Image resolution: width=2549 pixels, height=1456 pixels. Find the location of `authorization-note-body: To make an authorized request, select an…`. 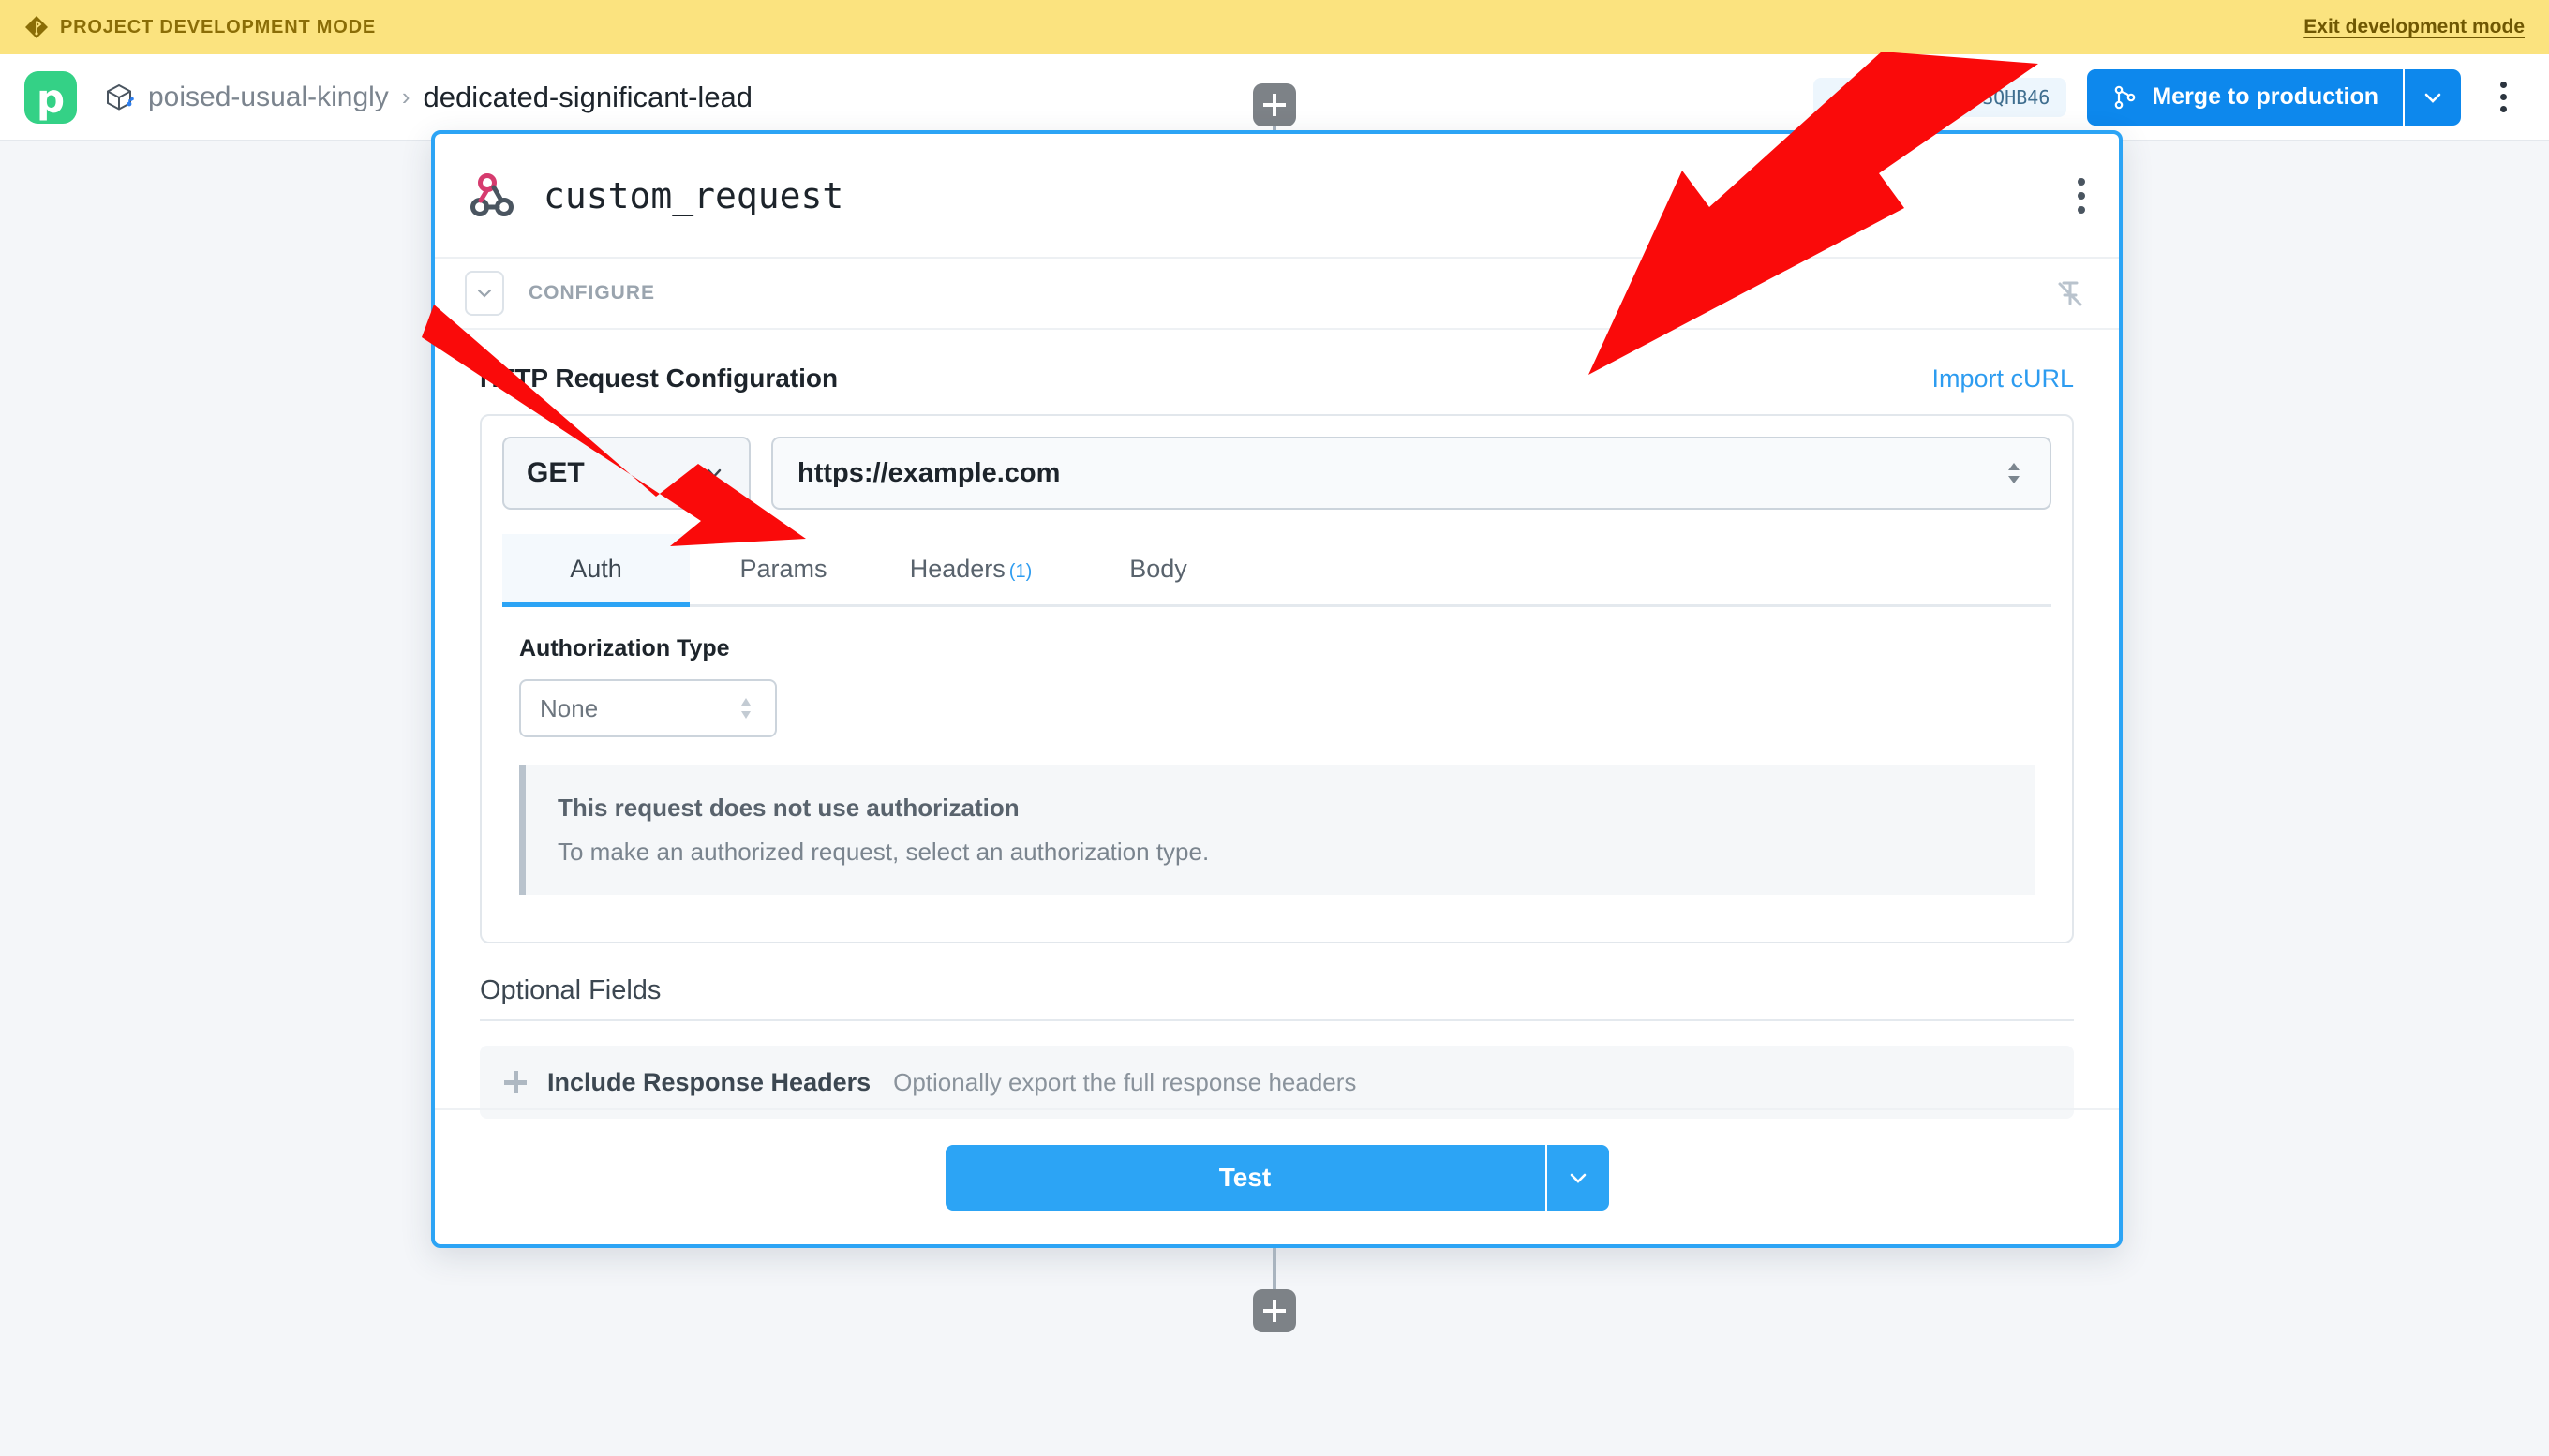

authorization-note-body: To make an authorized request, select an… is located at coordinates (884, 852).